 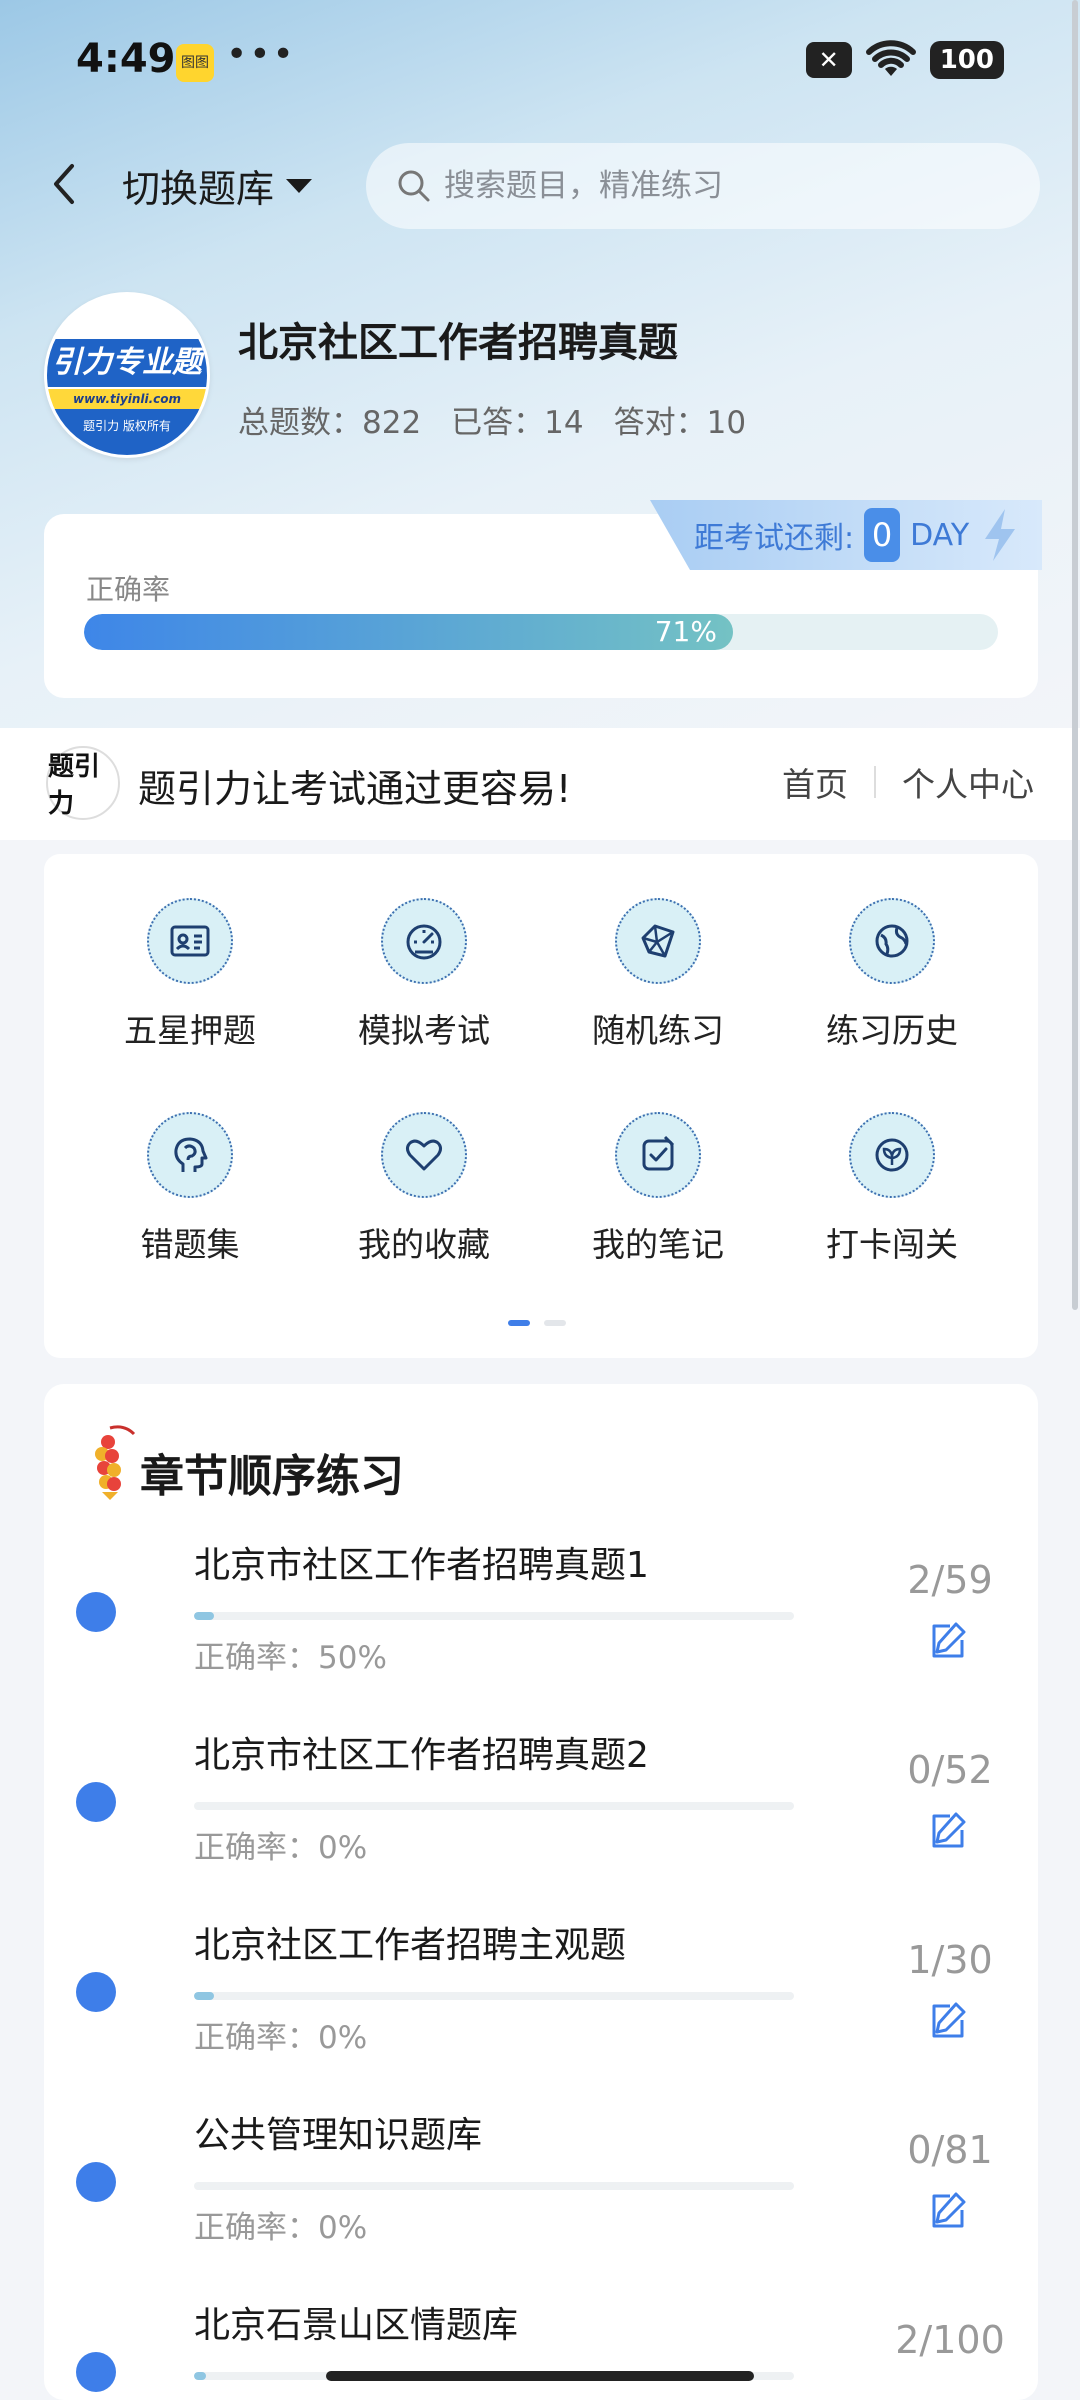 What do you see at coordinates (882, 535) in the screenshot?
I see `exam-days: 0` at bounding box center [882, 535].